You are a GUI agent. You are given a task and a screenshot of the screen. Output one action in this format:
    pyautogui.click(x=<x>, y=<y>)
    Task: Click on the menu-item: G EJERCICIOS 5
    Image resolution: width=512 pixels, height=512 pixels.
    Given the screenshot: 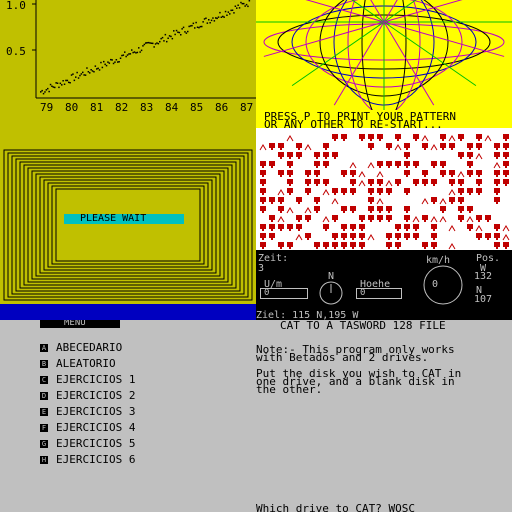 What is the action you would take?
    pyautogui.click(x=87, y=443)
    